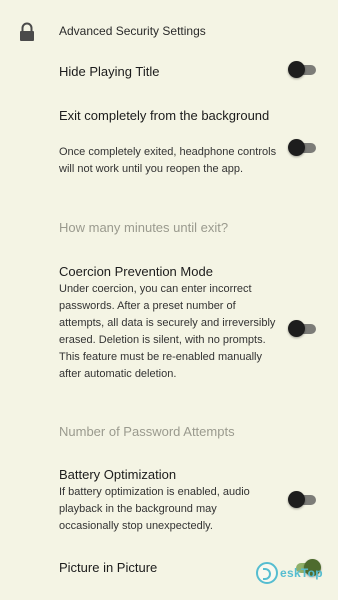  Describe the element at coordinates (301, 573) in the screenshot. I see `watermark-text: eskTop` at that location.